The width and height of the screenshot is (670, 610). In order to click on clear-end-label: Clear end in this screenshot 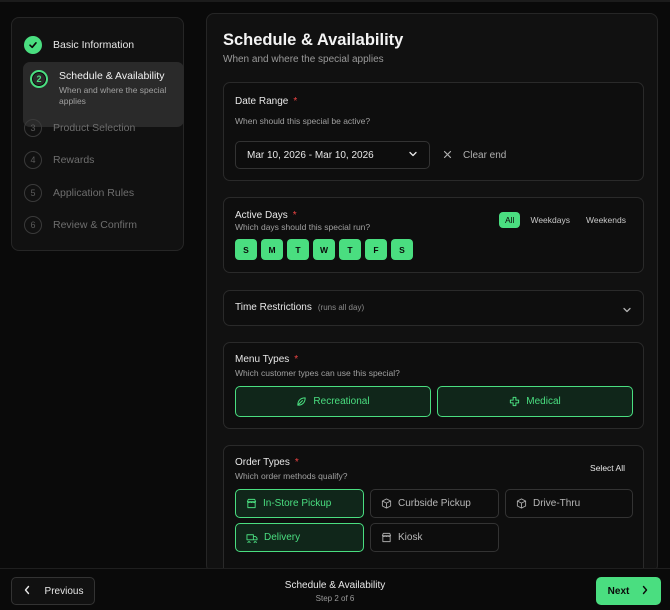, I will do `click(485, 155)`.